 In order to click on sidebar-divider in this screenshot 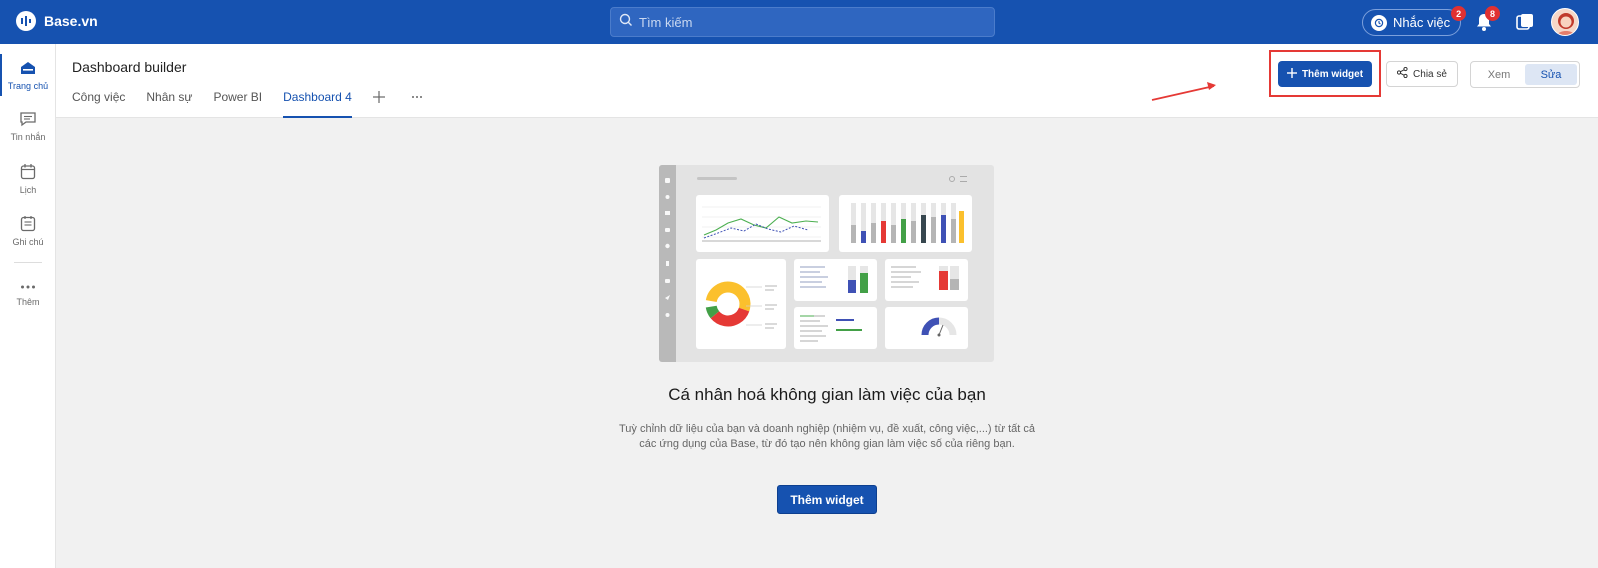, I will do `click(28, 262)`.